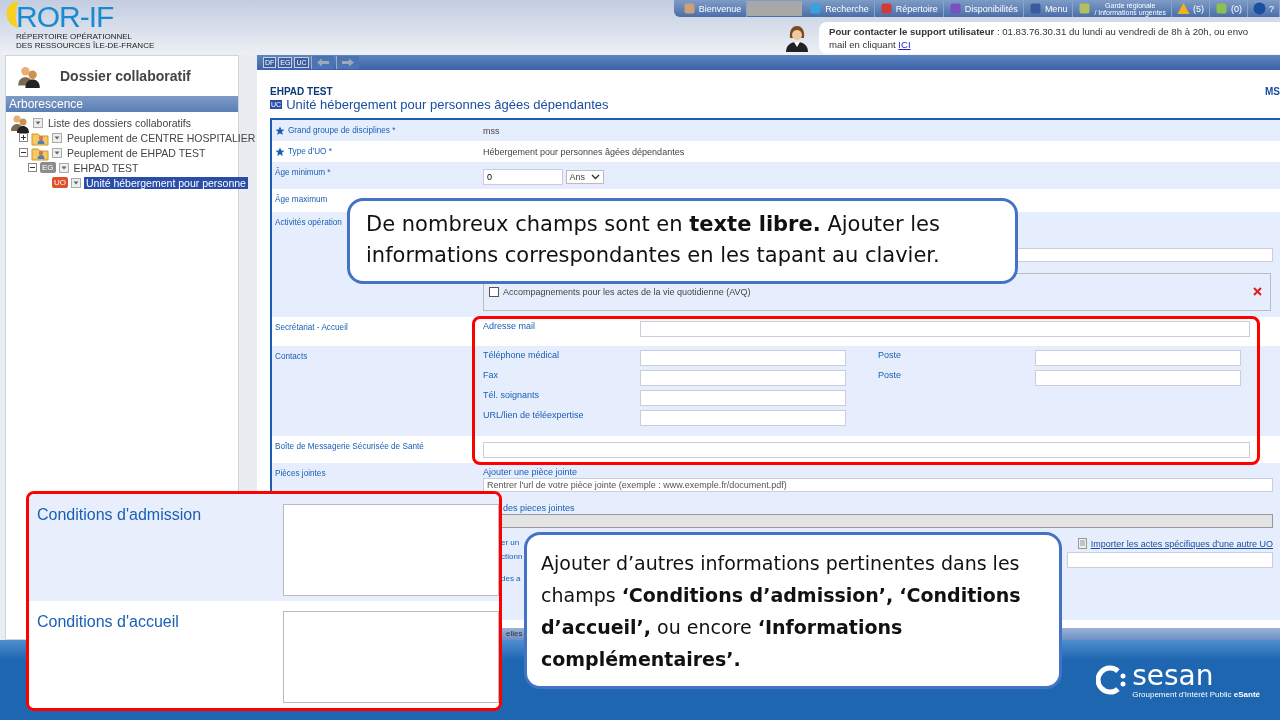 Image resolution: width=1280 pixels, height=720 pixels. Describe the element at coordinates (349, 446) in the screenshot. I see `field-label: Boîte de Messagerie Sécurisée de Santé` at that location.